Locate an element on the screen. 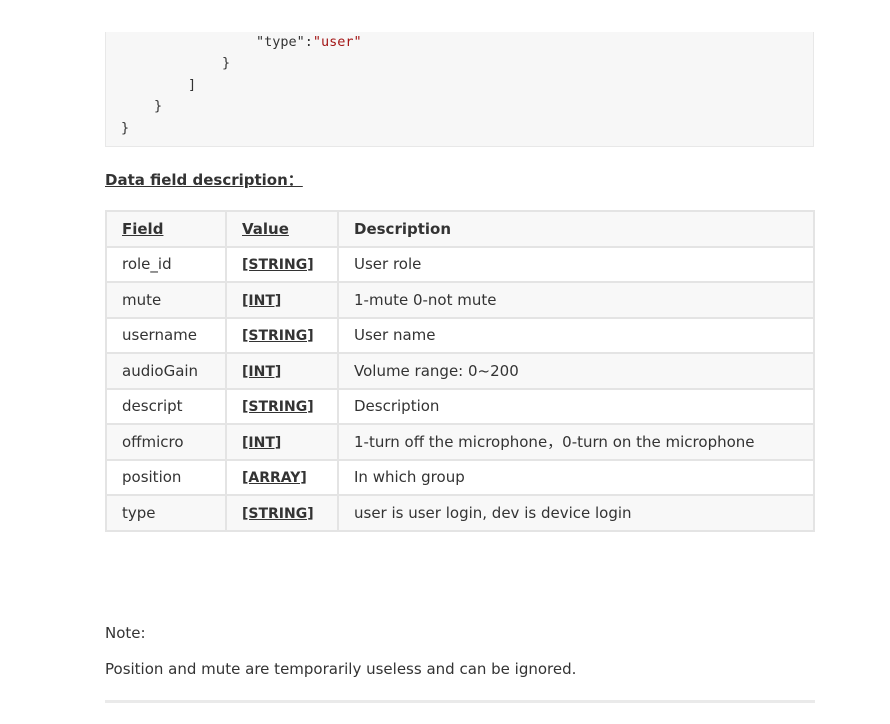 This screenshot has width=890, height=724. header-value: Value is located at coordinates (282, 229).